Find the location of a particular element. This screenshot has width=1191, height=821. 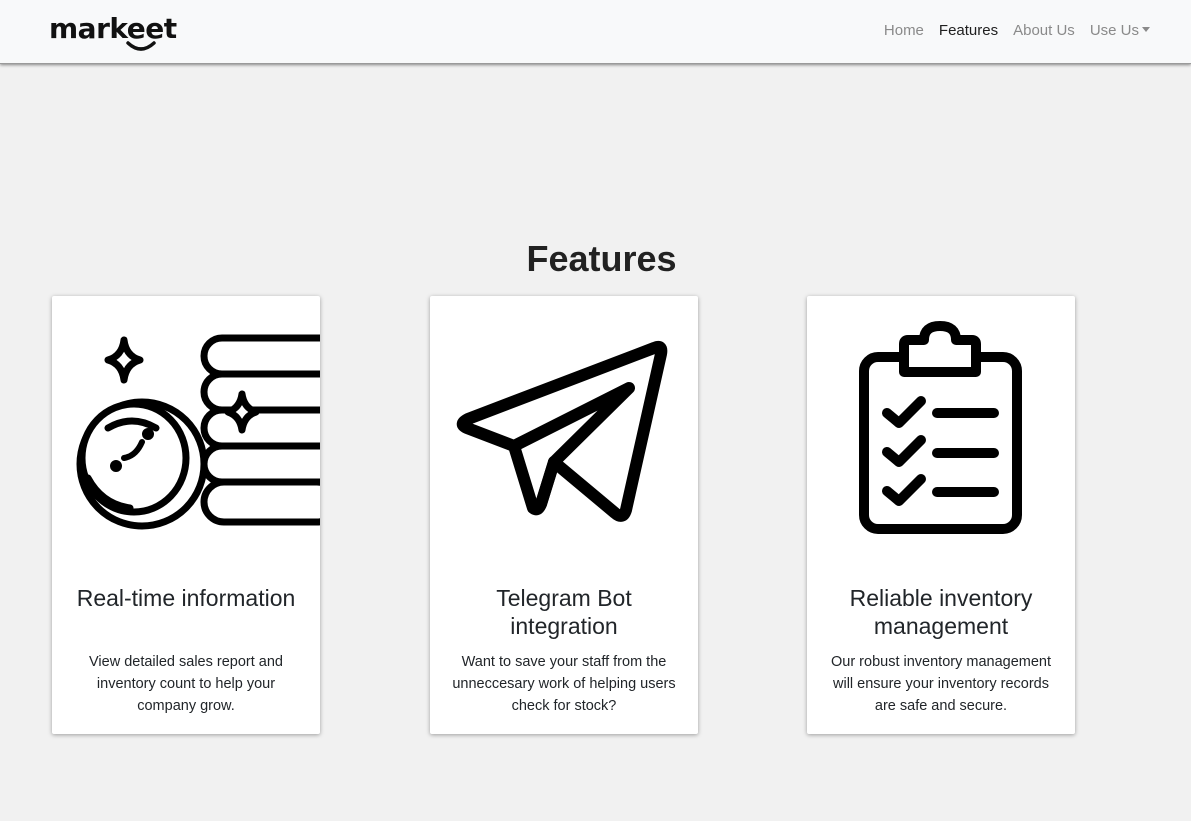

card-title: Reliable inventory management is located at coordinates (941, 612).